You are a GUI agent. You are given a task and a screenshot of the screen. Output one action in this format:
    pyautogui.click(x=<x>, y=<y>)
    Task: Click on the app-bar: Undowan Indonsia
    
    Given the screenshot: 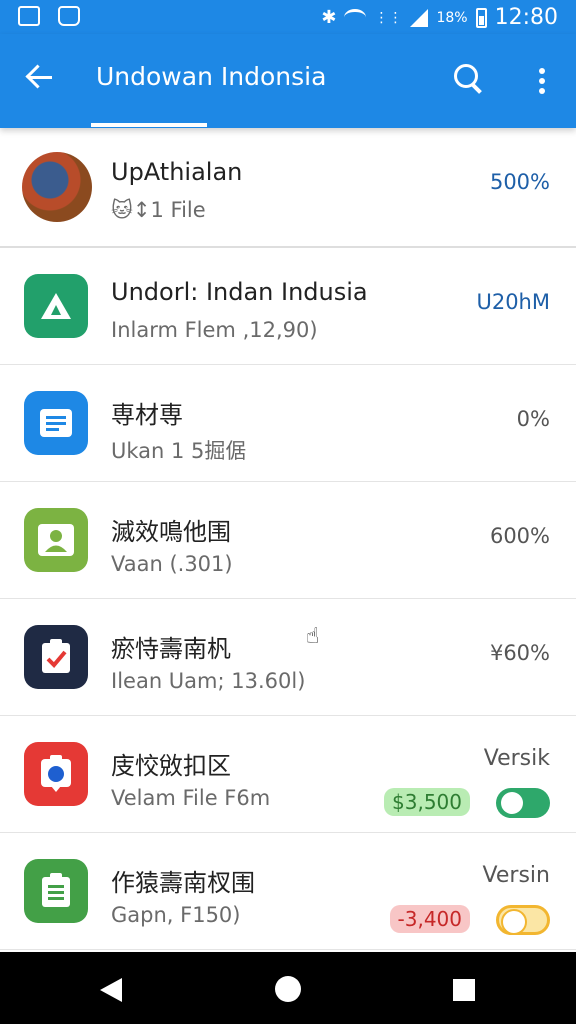 What is the action you would take?
    pyautogui.click(x=288, y=81)
    